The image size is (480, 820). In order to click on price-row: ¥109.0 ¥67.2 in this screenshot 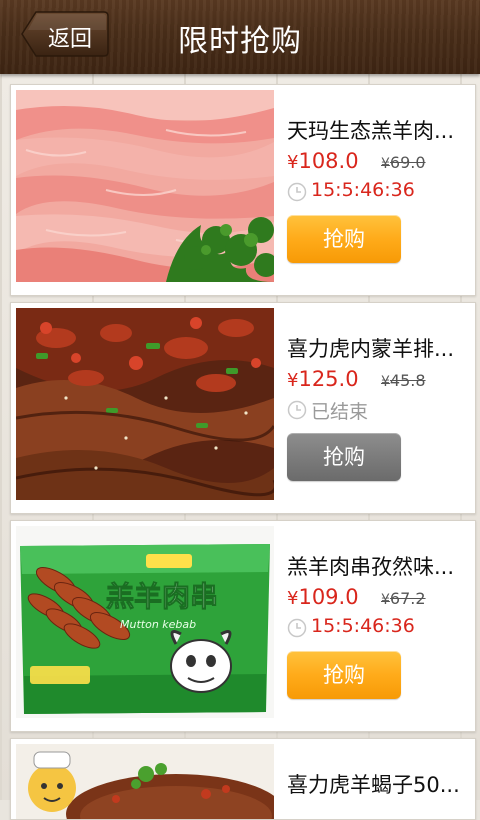, I will do `click(356, 598)`.